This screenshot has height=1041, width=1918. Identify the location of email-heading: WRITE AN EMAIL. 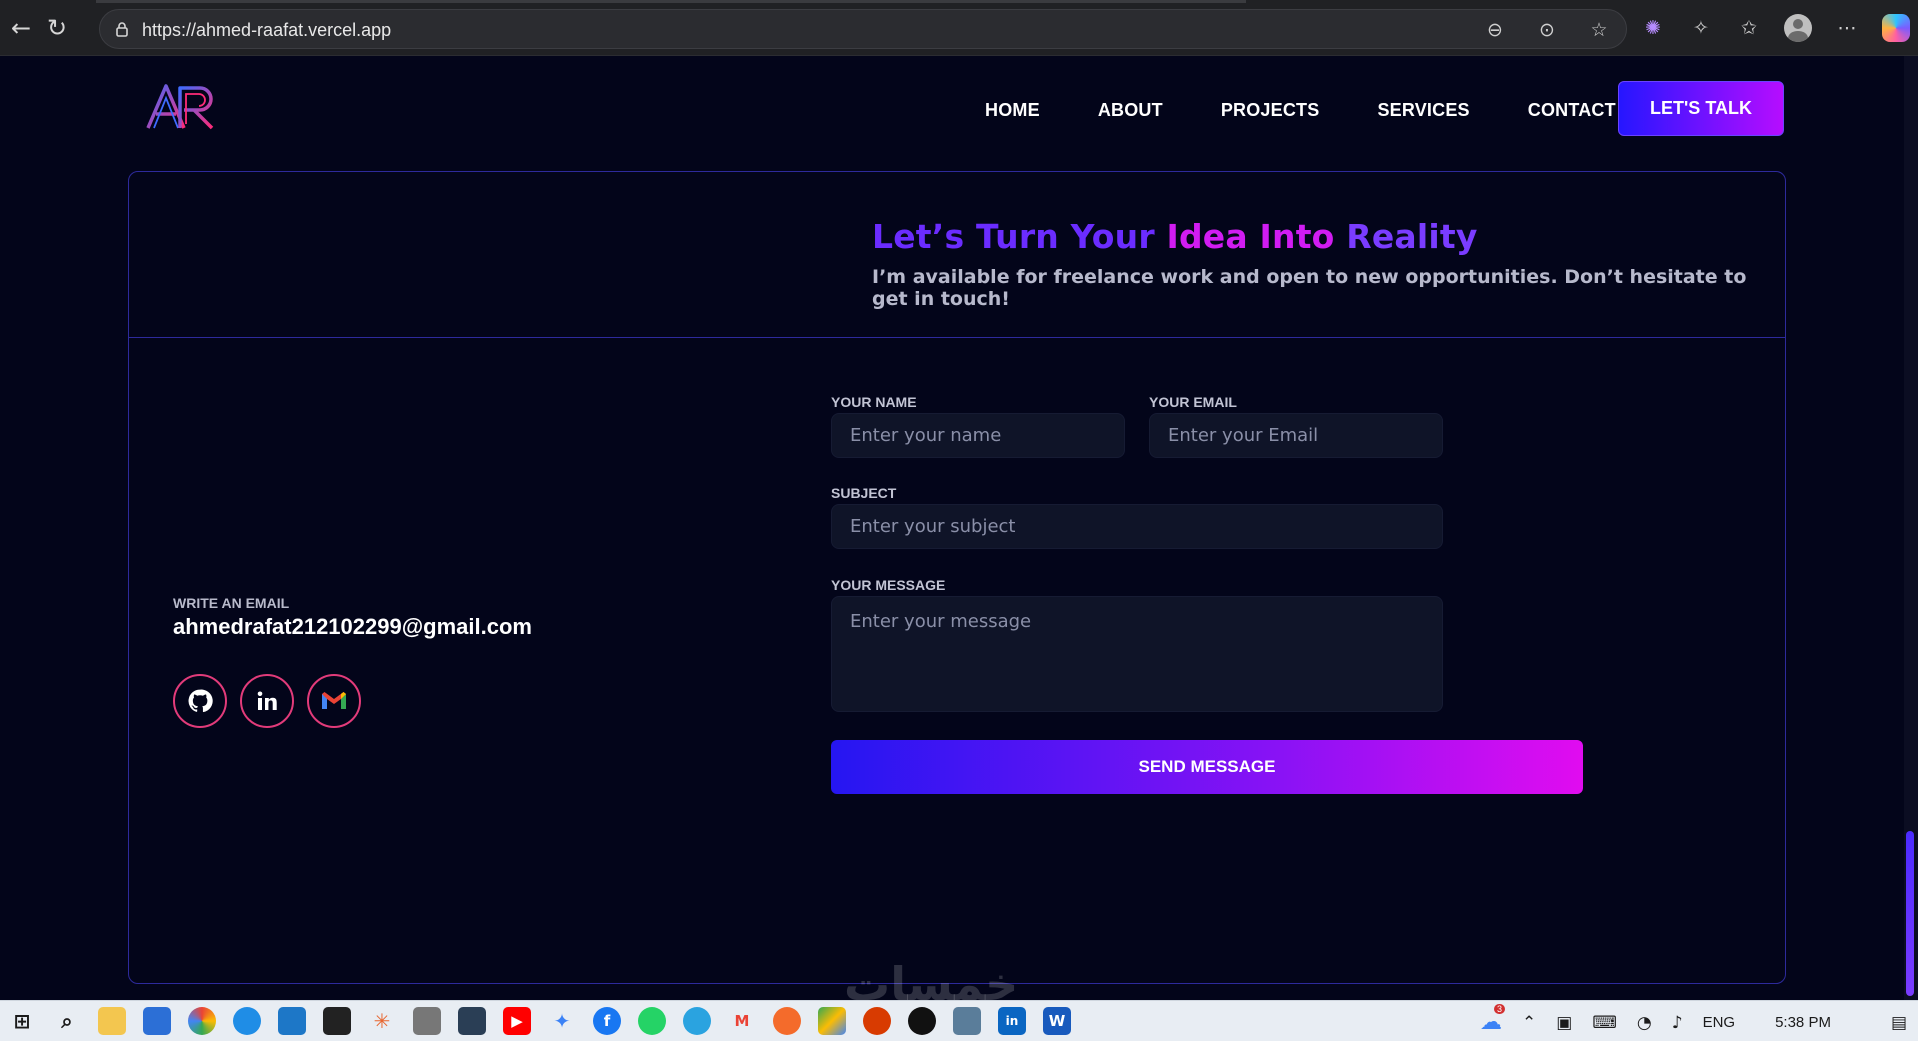
(231, 603).